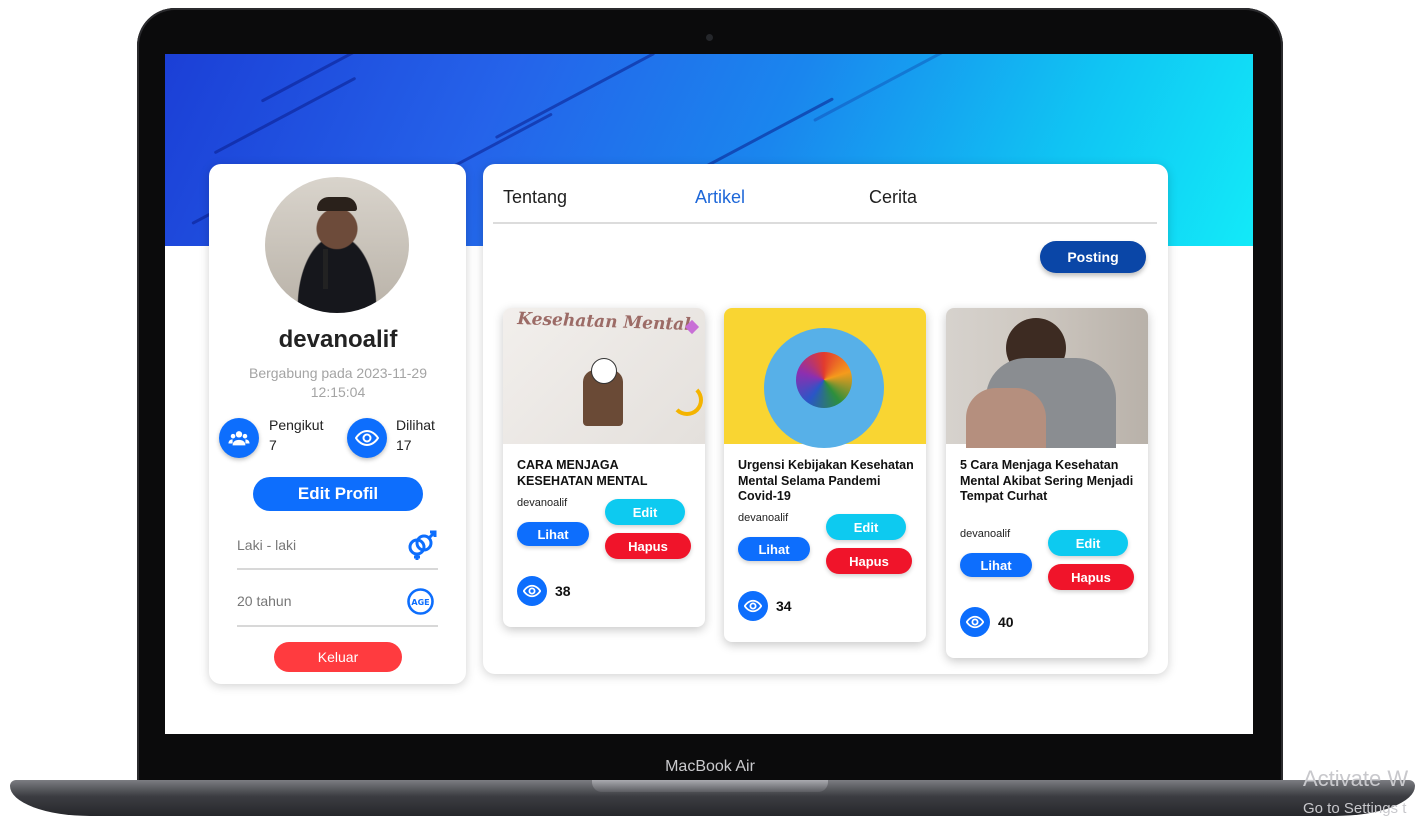 This screenshot has width=1422, height=836. I want to click on age-divider, so click(337, 626).